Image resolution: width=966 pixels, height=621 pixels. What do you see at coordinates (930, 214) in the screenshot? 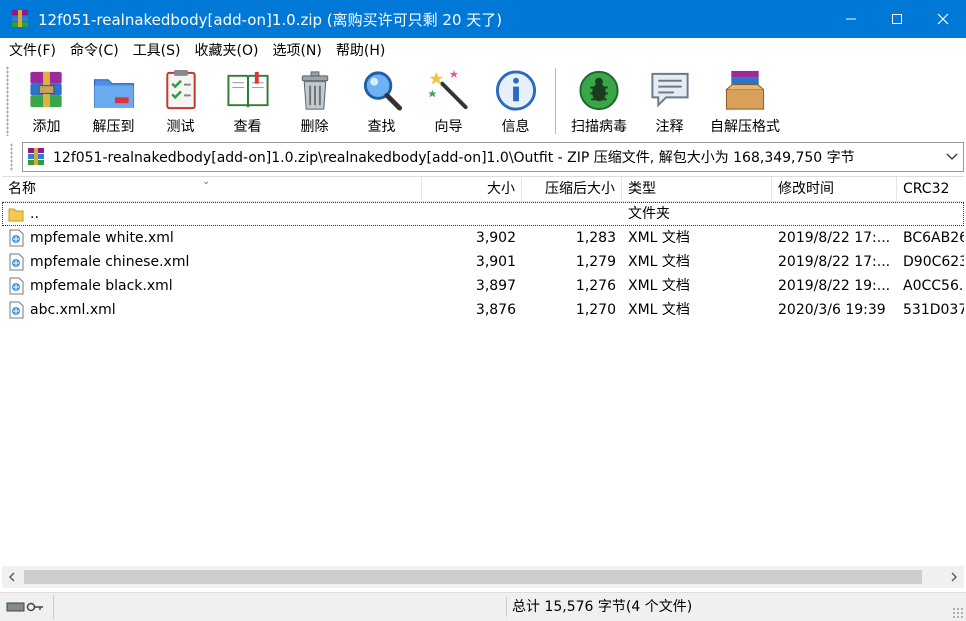
I see `file-crc` at bounding box center [930, 214].